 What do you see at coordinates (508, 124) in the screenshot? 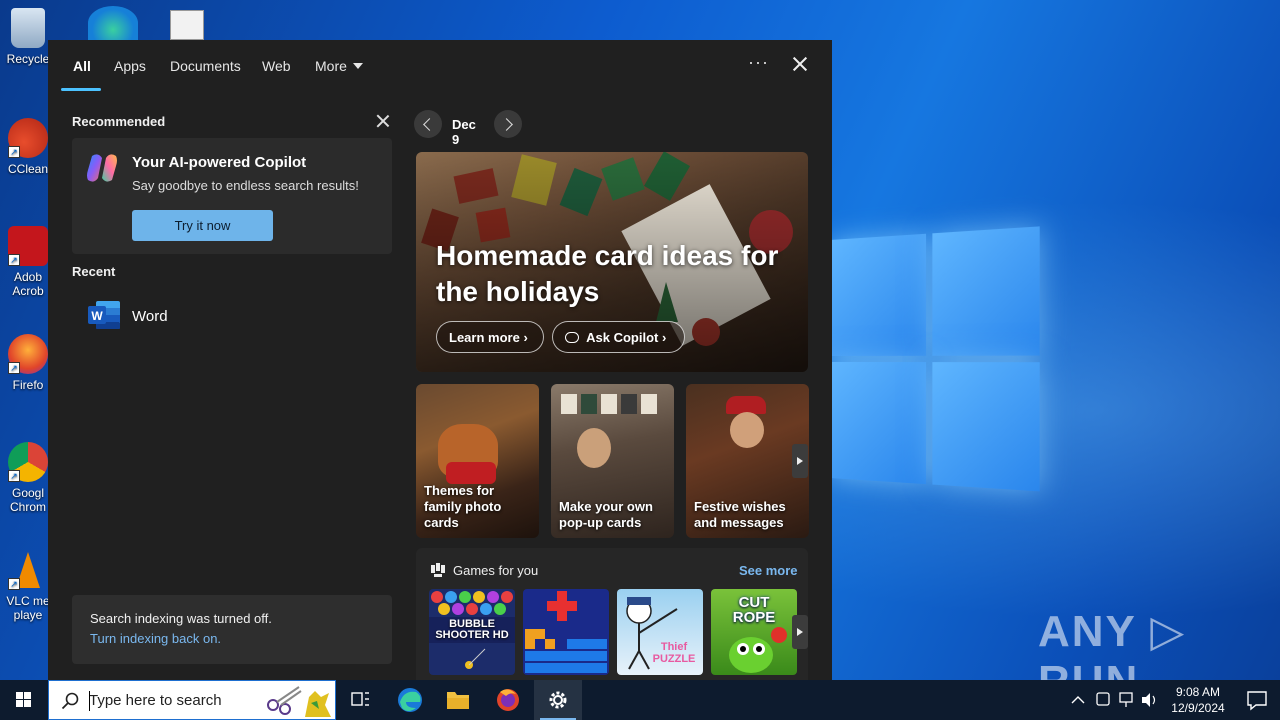
I see `next-day-button` at bounding box center [508, 124].